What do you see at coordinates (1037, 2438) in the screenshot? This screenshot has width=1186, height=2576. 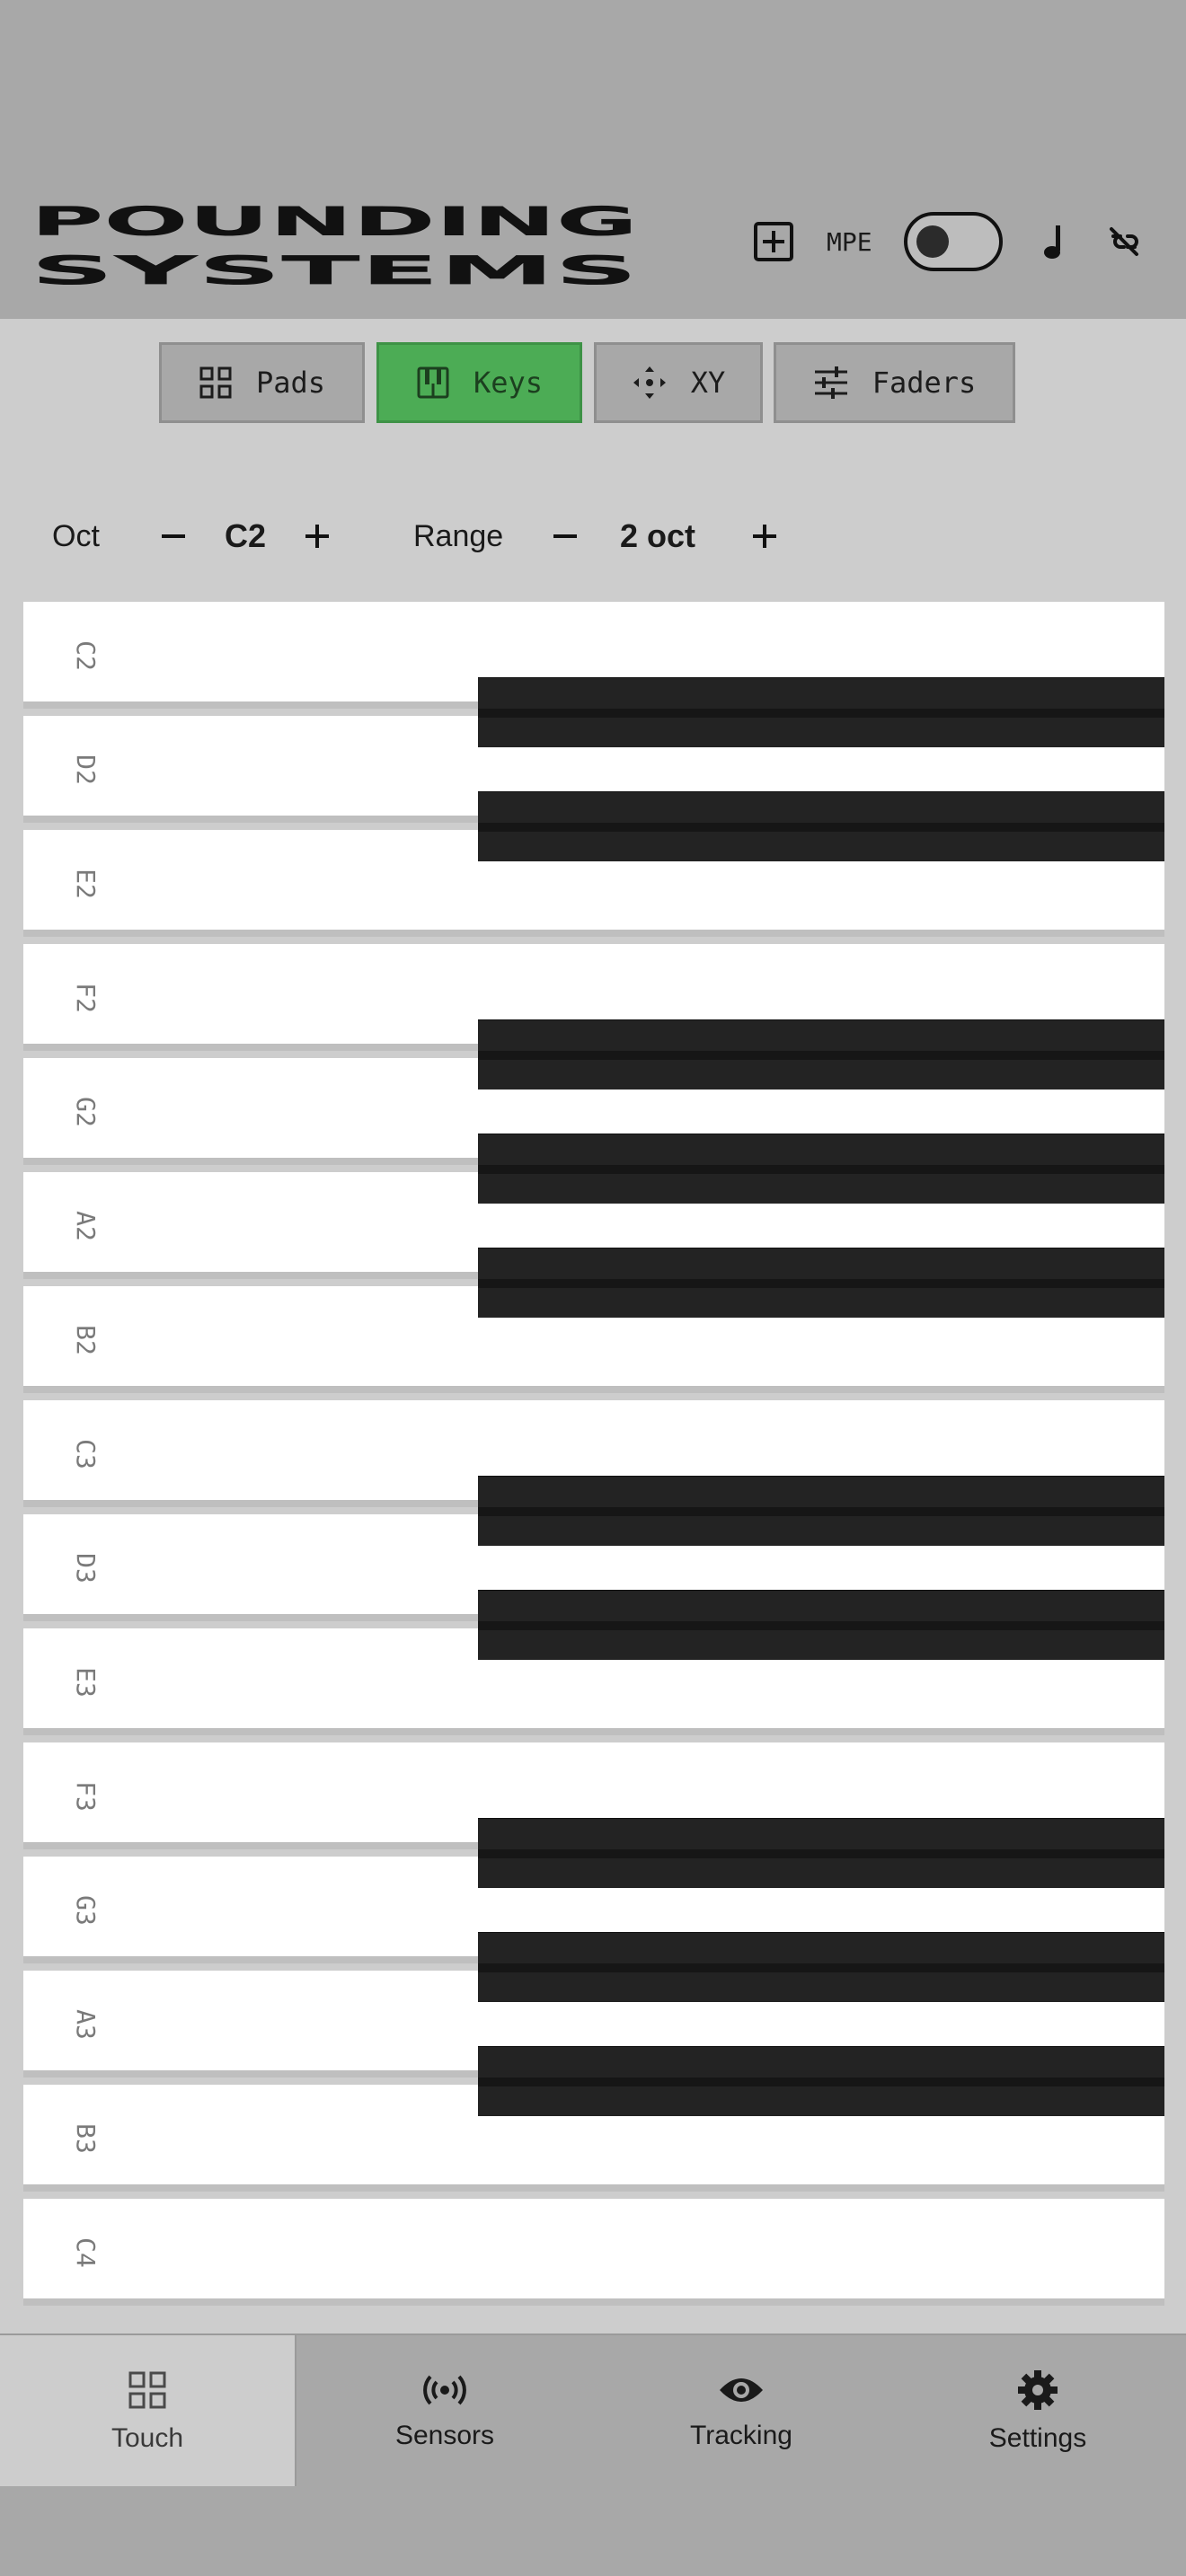 I see `tab-settings-label: Settings` at bounding box center [1037, 2438].